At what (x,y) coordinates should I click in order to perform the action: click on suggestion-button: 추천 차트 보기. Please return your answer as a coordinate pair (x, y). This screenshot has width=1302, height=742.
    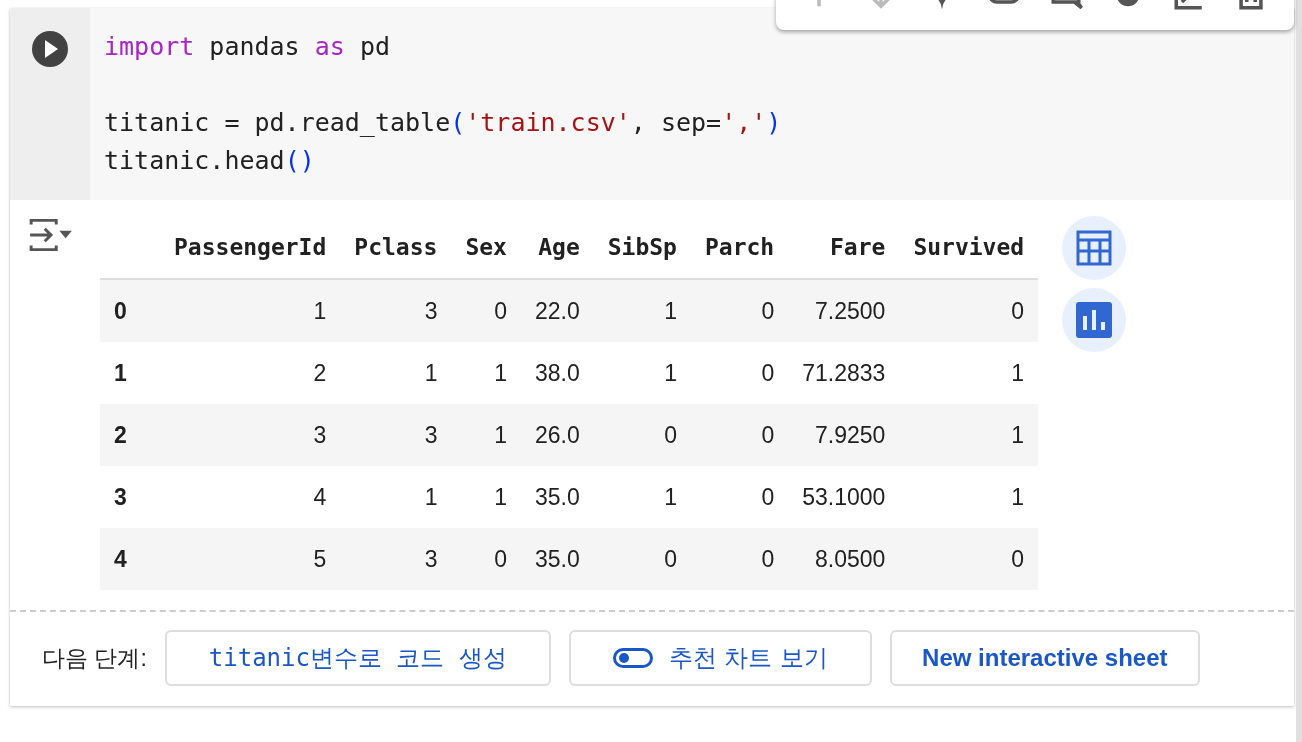
    Looking at the image, I should click on (720, 658).